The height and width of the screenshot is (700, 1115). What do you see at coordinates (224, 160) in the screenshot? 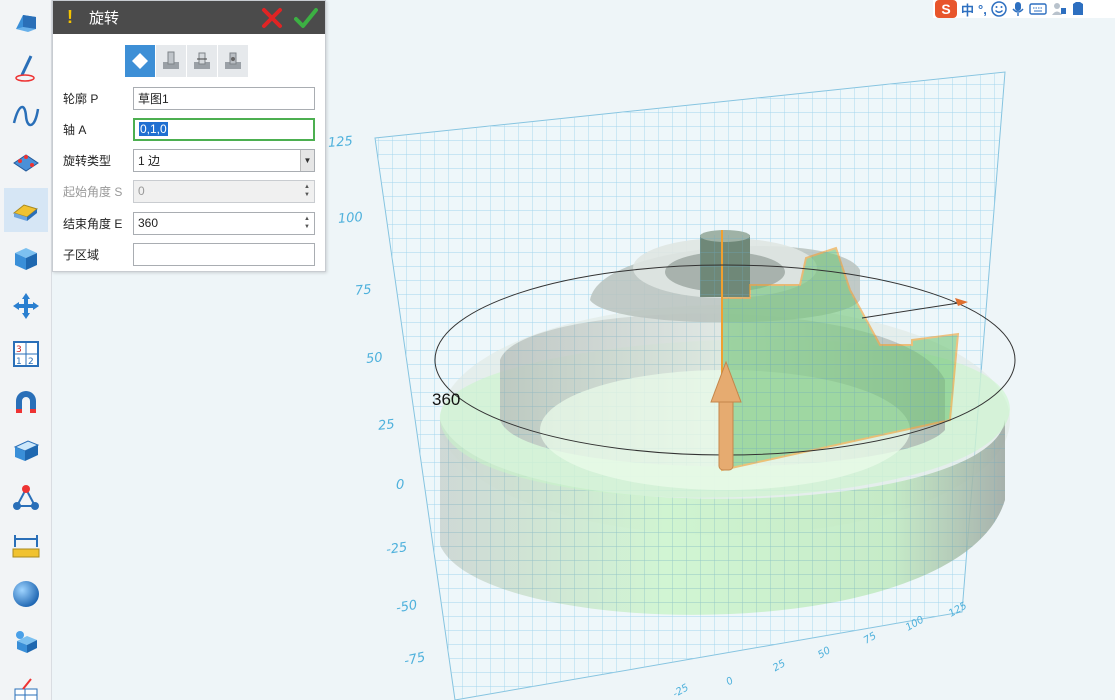
I see `revolve-type-select: 1 边 ▼` at bounding box center [224, 160].